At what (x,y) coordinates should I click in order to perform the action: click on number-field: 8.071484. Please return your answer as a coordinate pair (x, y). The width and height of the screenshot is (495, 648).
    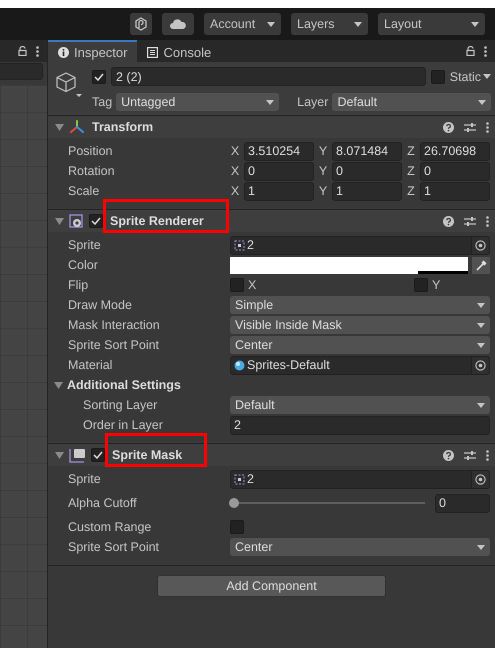
    Looking at the image, I should click on (367, 151).